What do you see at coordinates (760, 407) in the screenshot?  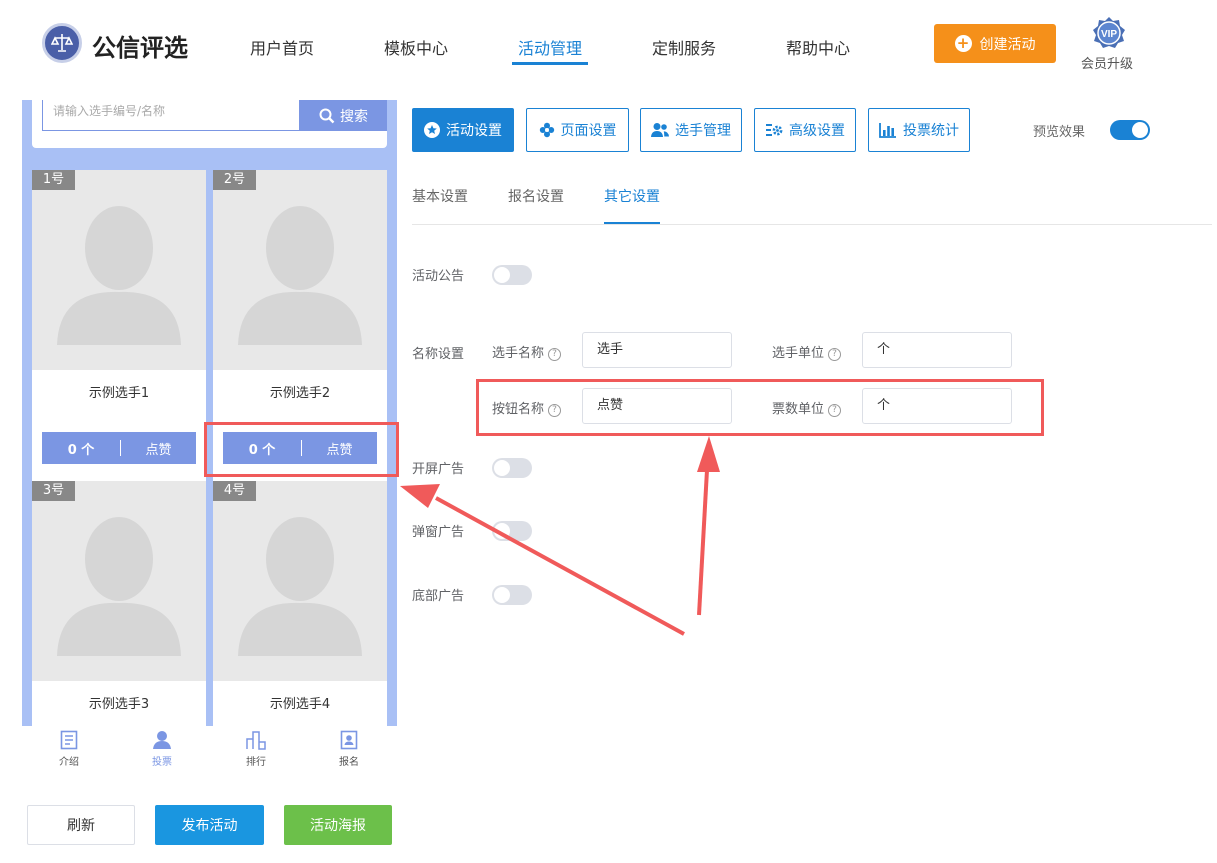 I see `highlight-box-button-settings` at bounding box center [760, 407].